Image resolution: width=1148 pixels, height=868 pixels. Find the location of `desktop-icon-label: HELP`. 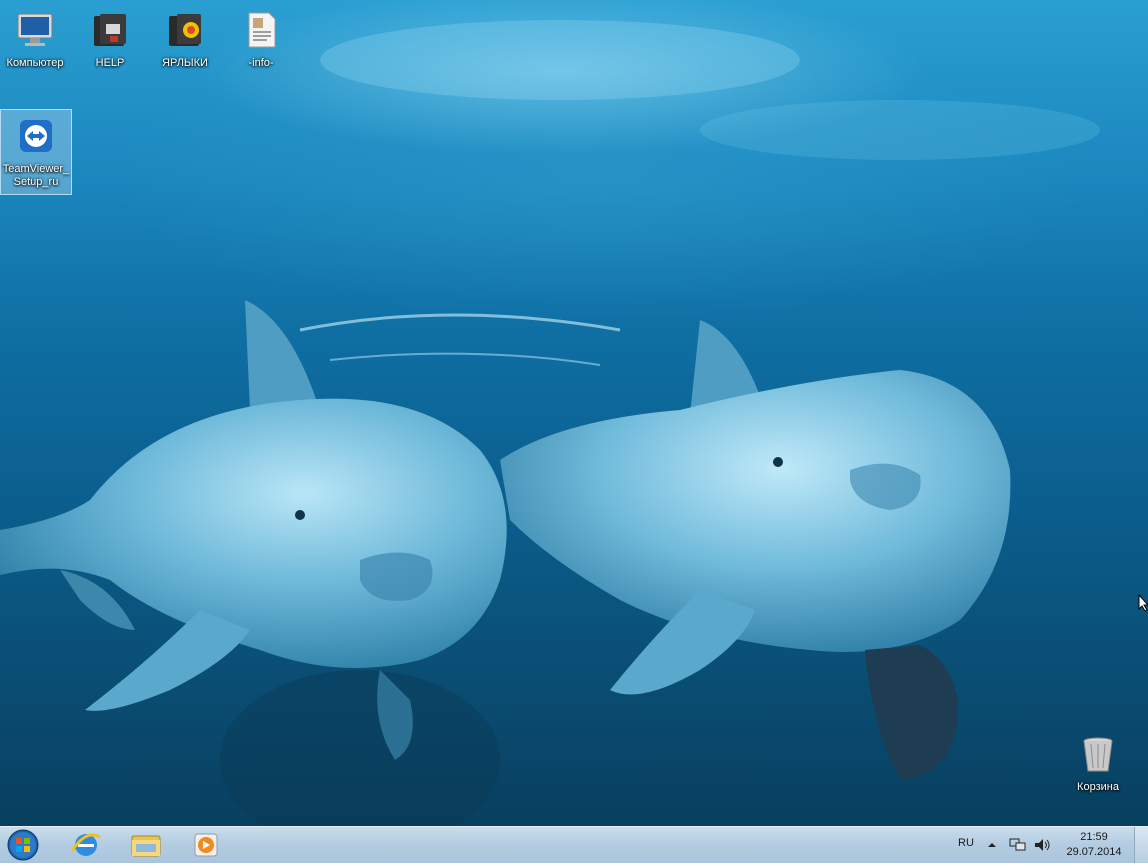

desktop-icon-label: HELP is located at coordinates (110, 63).